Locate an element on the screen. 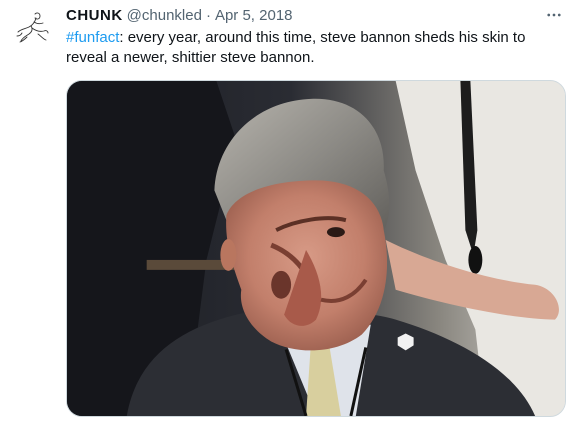  abstract-figure-icon is located at coordinates (32, 30).